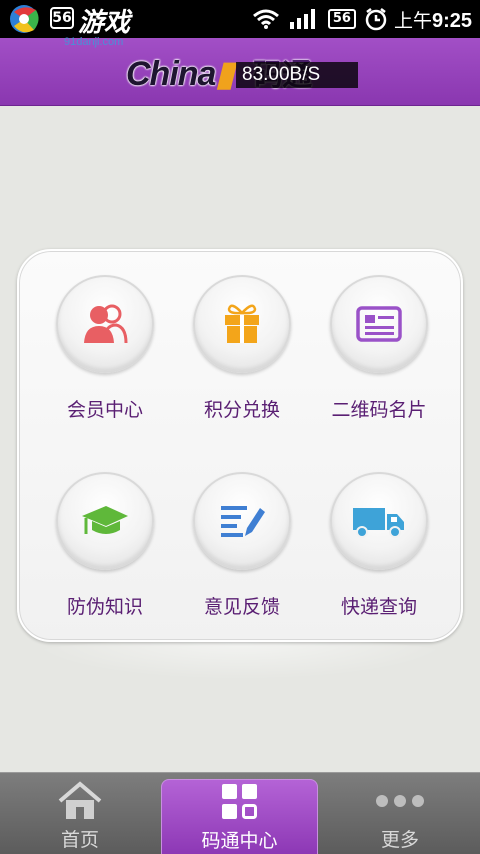 This screenshot has height=854, width=480. Describe the element at coordinates (240, 19) in the screenshot. I see `status-bar: 56 游戏 56 上午9:25` at that location.